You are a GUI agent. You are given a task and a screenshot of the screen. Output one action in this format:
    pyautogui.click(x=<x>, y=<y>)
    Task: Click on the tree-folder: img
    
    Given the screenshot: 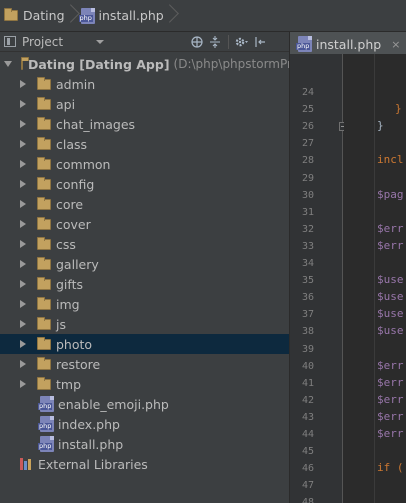 What is the action you would take?
    pyautogui.click(x=144, y=304)
    